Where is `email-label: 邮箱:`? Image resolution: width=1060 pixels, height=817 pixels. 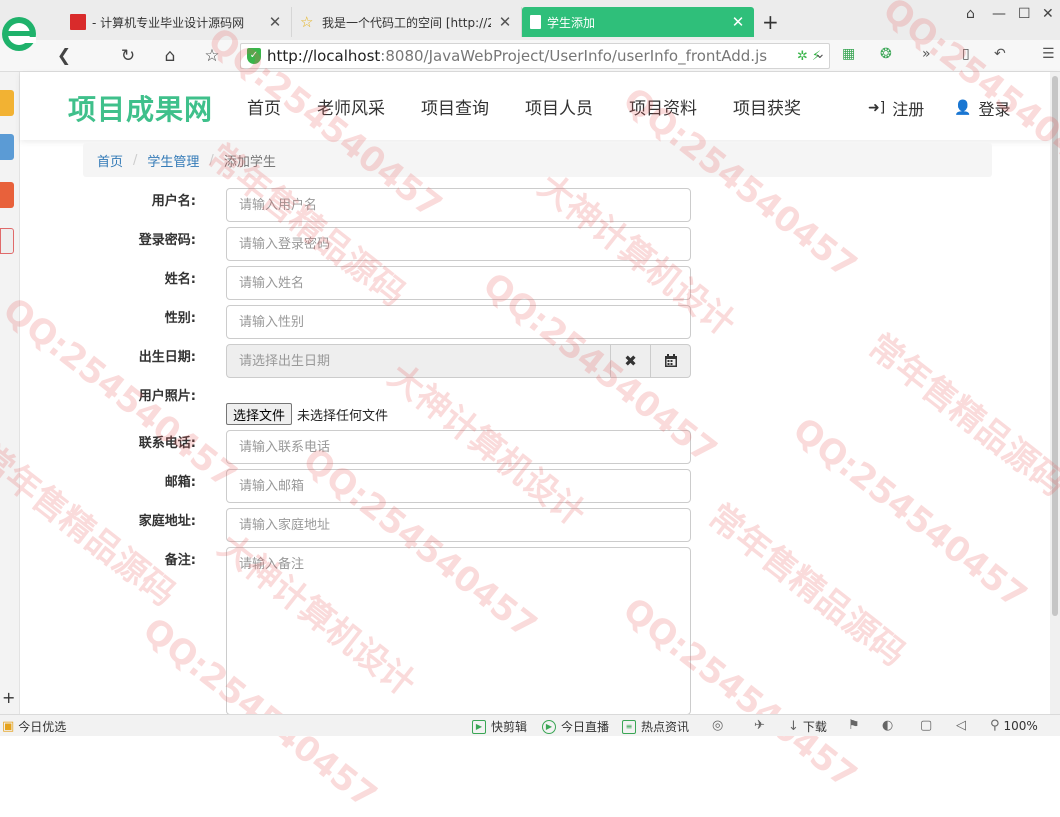 email-label: 邮箱: is located at coordinates (180, 482).